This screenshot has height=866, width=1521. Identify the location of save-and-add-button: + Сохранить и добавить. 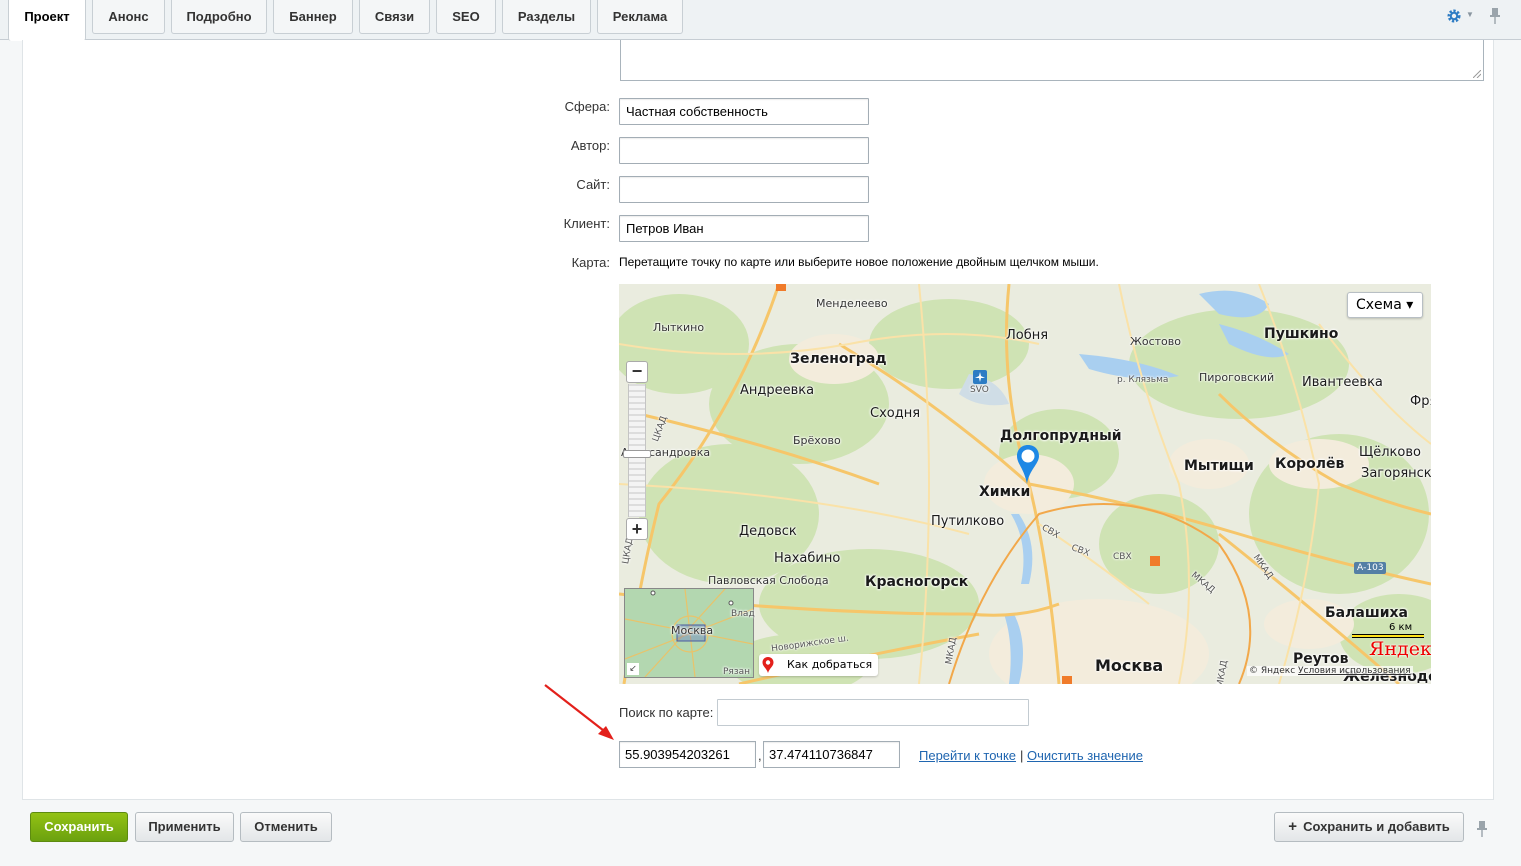
(1369, 827).